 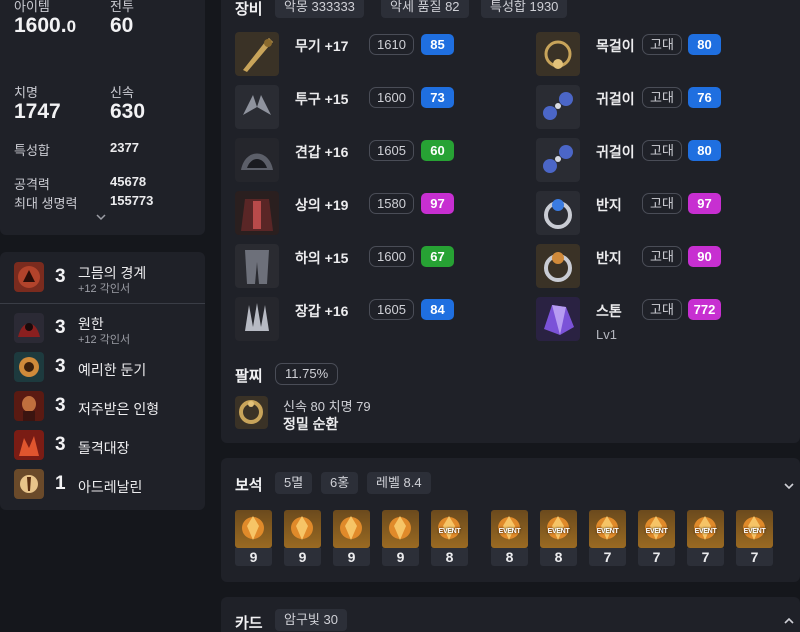 What do you see at coordinates (249, 376) in the screenshot?
I see `bracelet-title: 팔찌` at bounding box center [249, 376].